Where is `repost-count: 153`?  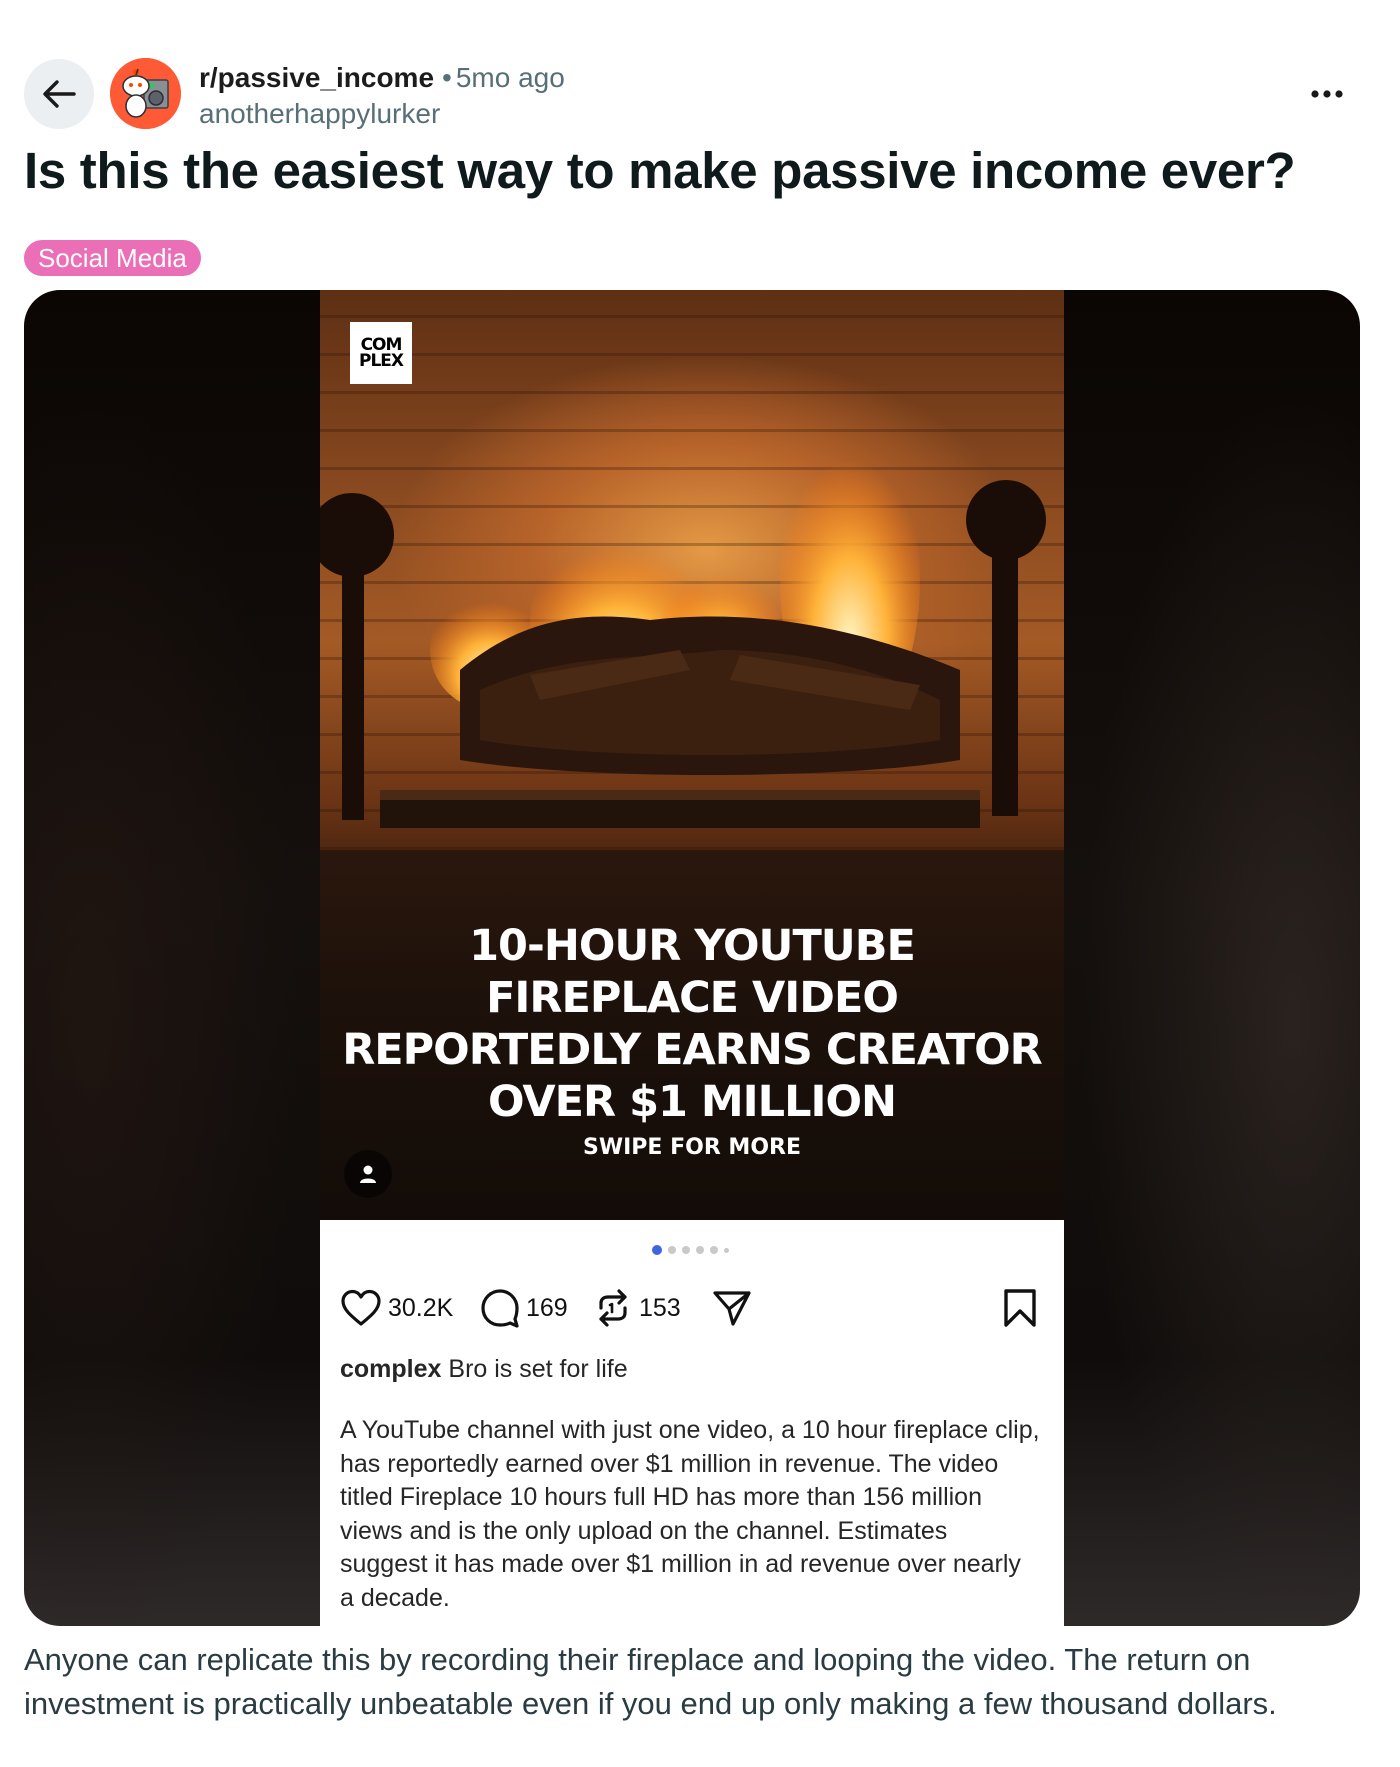 repost-count: 153 is located at coordinates (660, 1307).